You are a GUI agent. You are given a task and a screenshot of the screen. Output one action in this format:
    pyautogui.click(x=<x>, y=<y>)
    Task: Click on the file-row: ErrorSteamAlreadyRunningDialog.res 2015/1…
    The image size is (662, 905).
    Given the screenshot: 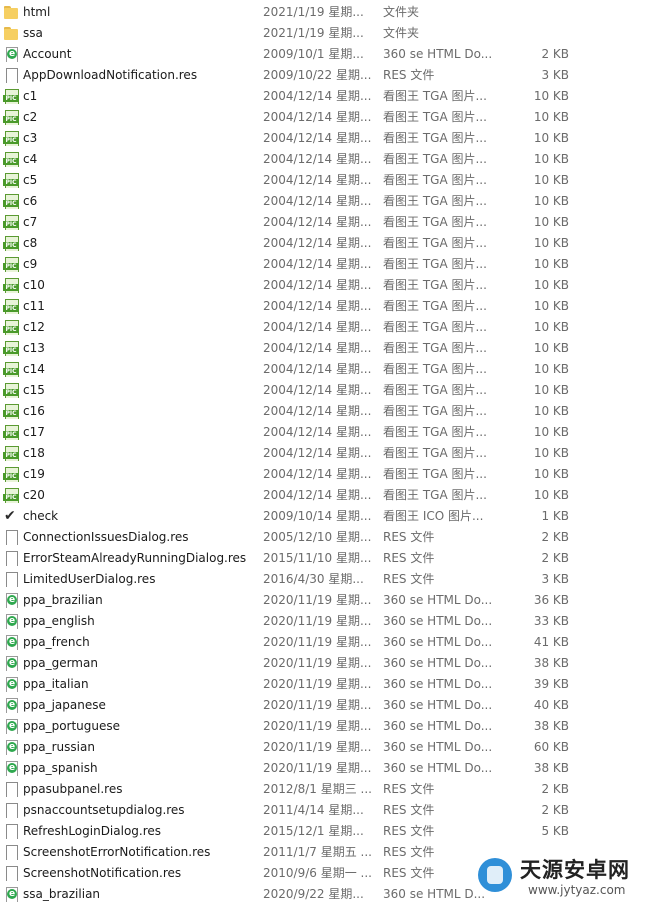 What is the action you would take?
    pyautogui.click(x=331, y=558)
    